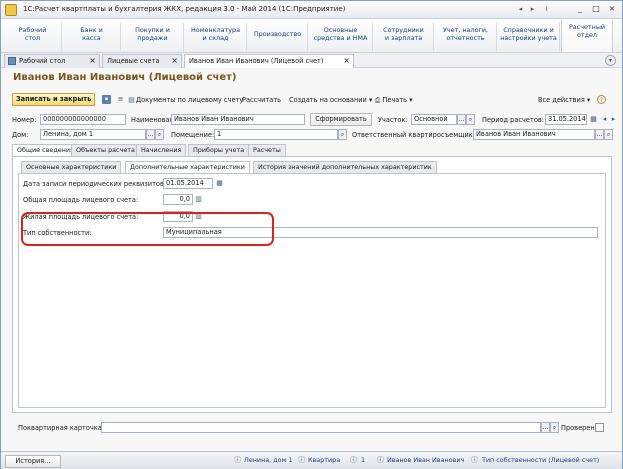  I want to click on house-field: Ленина, дом 1, so click(93, 134).